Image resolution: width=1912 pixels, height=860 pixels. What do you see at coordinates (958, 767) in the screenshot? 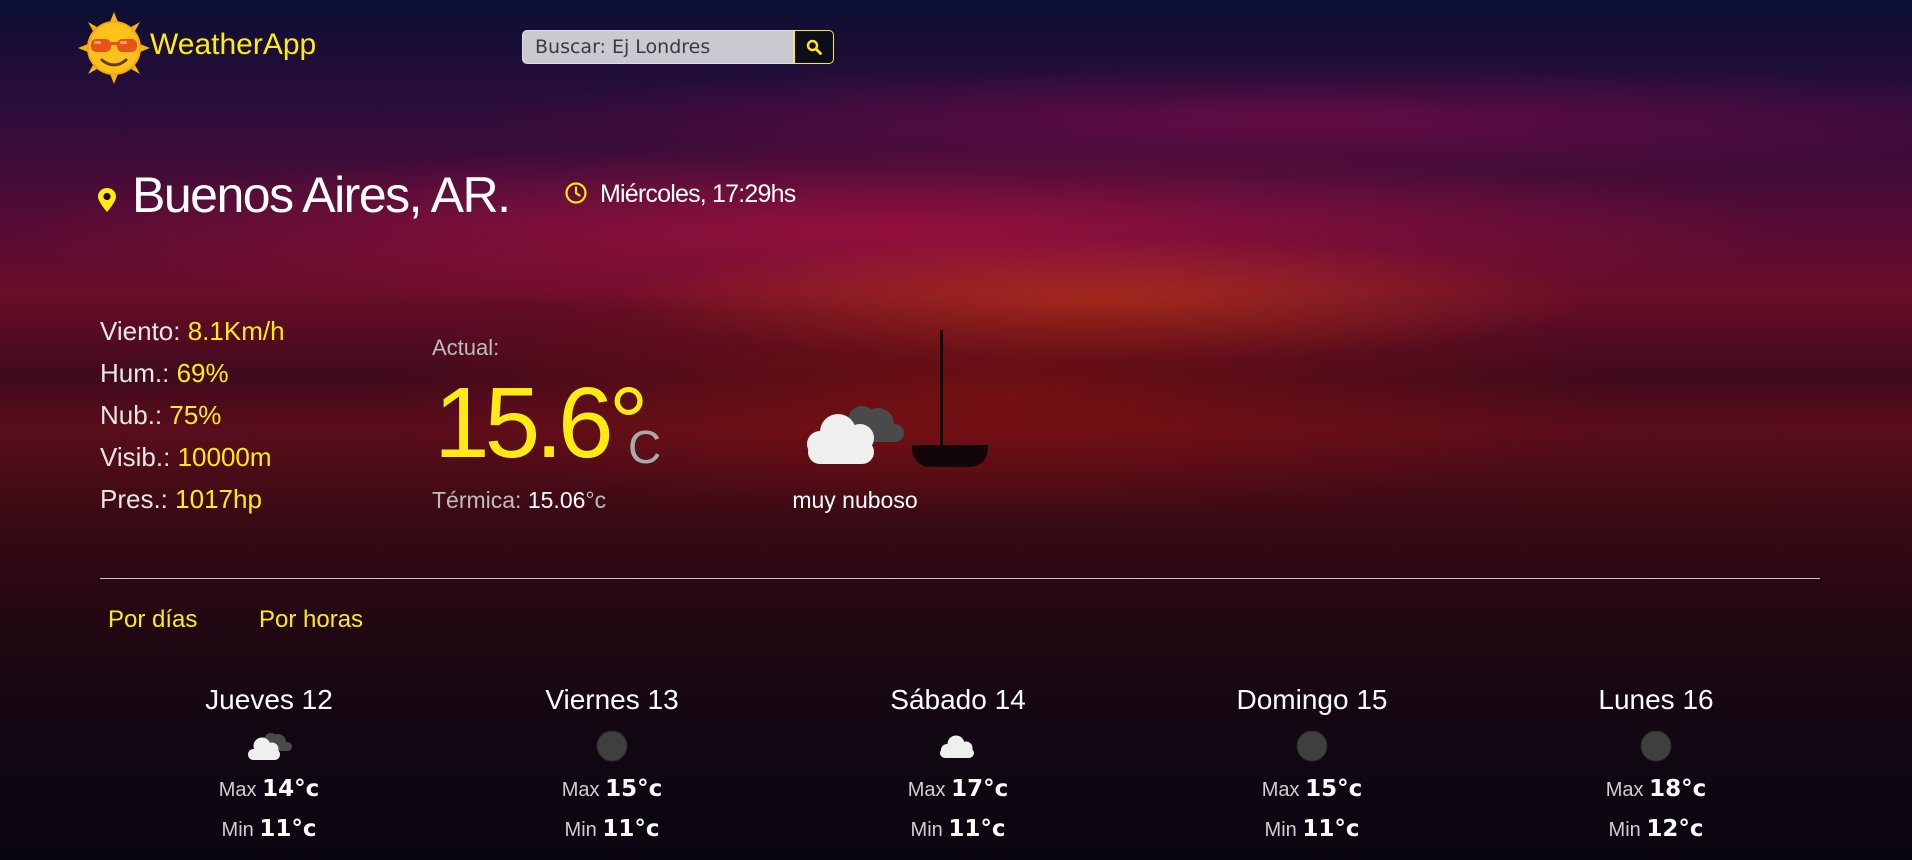
I see `forecast-day: Sábado 14 Max 17°c Min 11°c` at bounding box center [958, 767].